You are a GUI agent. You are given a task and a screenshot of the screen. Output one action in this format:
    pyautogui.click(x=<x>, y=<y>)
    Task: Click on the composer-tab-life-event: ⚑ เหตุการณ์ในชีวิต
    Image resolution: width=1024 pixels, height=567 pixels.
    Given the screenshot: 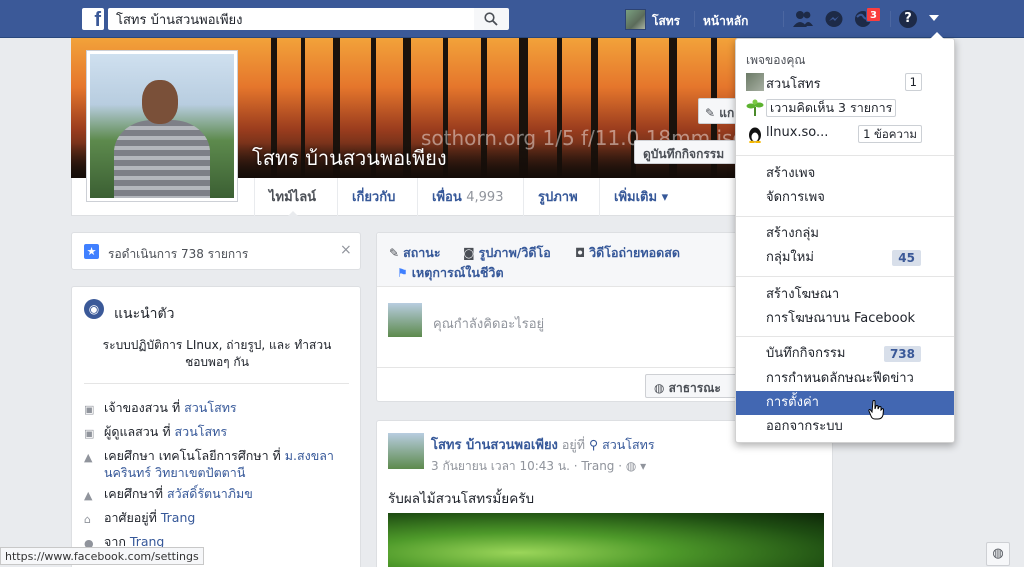 What is the action you would take?
    pyautogui.click(x=450, y=273)
    